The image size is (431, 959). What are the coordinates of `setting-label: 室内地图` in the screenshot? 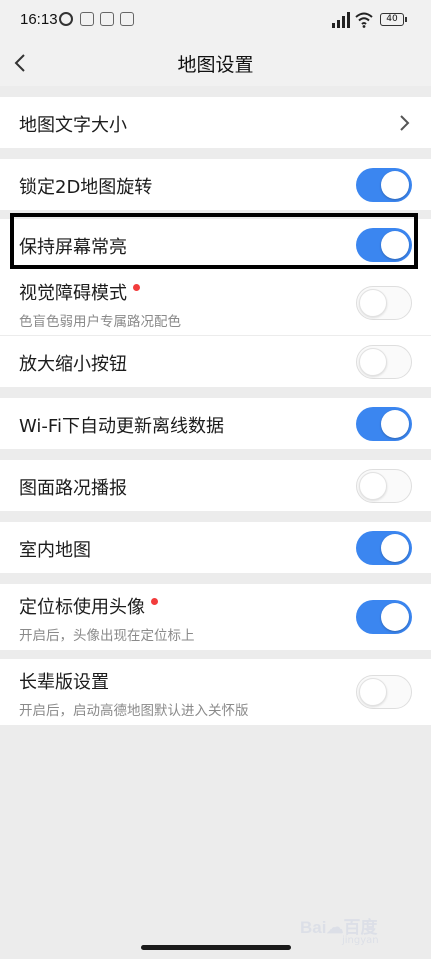 It's located at (55, 550).